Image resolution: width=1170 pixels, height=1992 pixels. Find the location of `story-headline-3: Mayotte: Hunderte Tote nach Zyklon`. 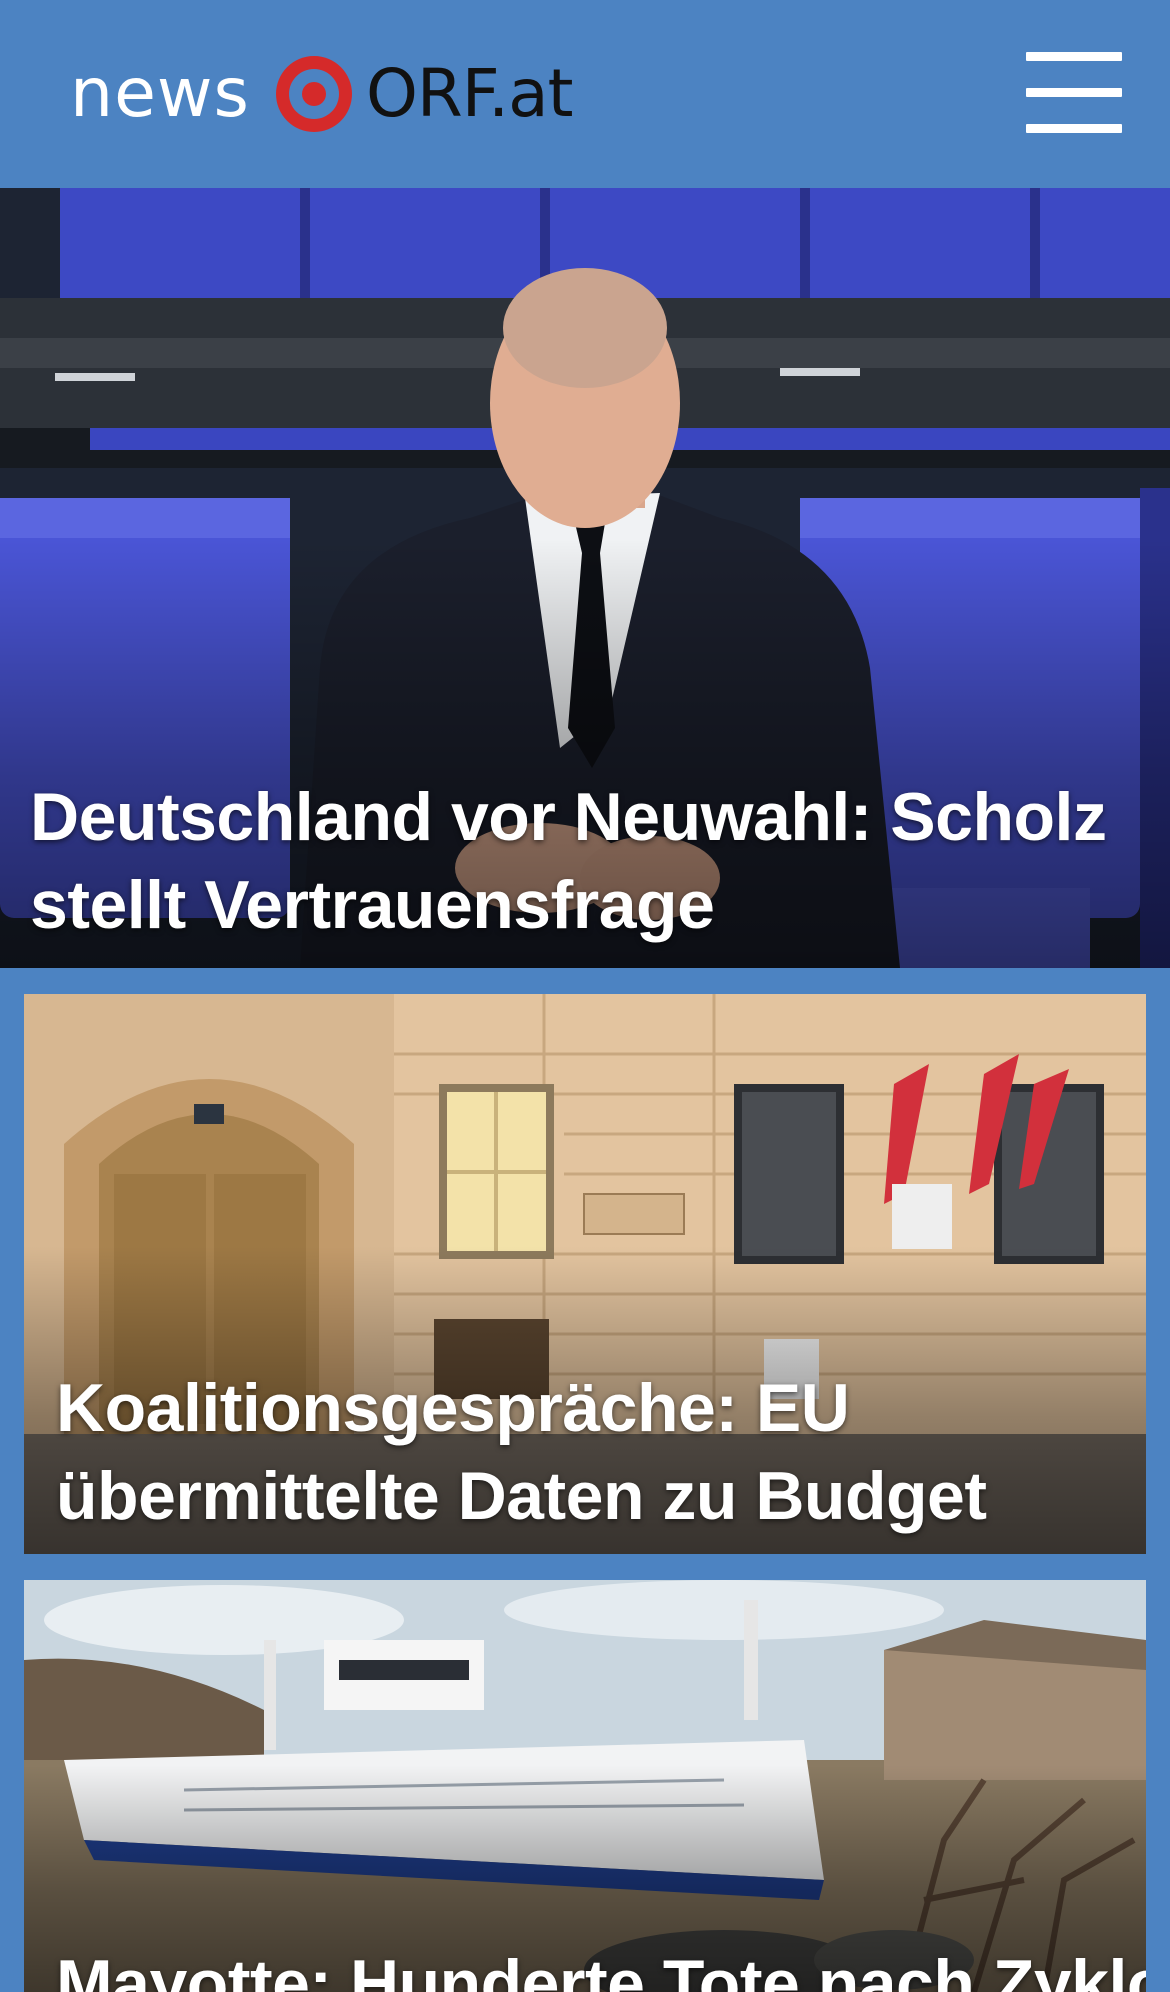

story-headline-3: Mayotte: Hunderte Tote nach Zyklon is located at coordinates (601, 1966).